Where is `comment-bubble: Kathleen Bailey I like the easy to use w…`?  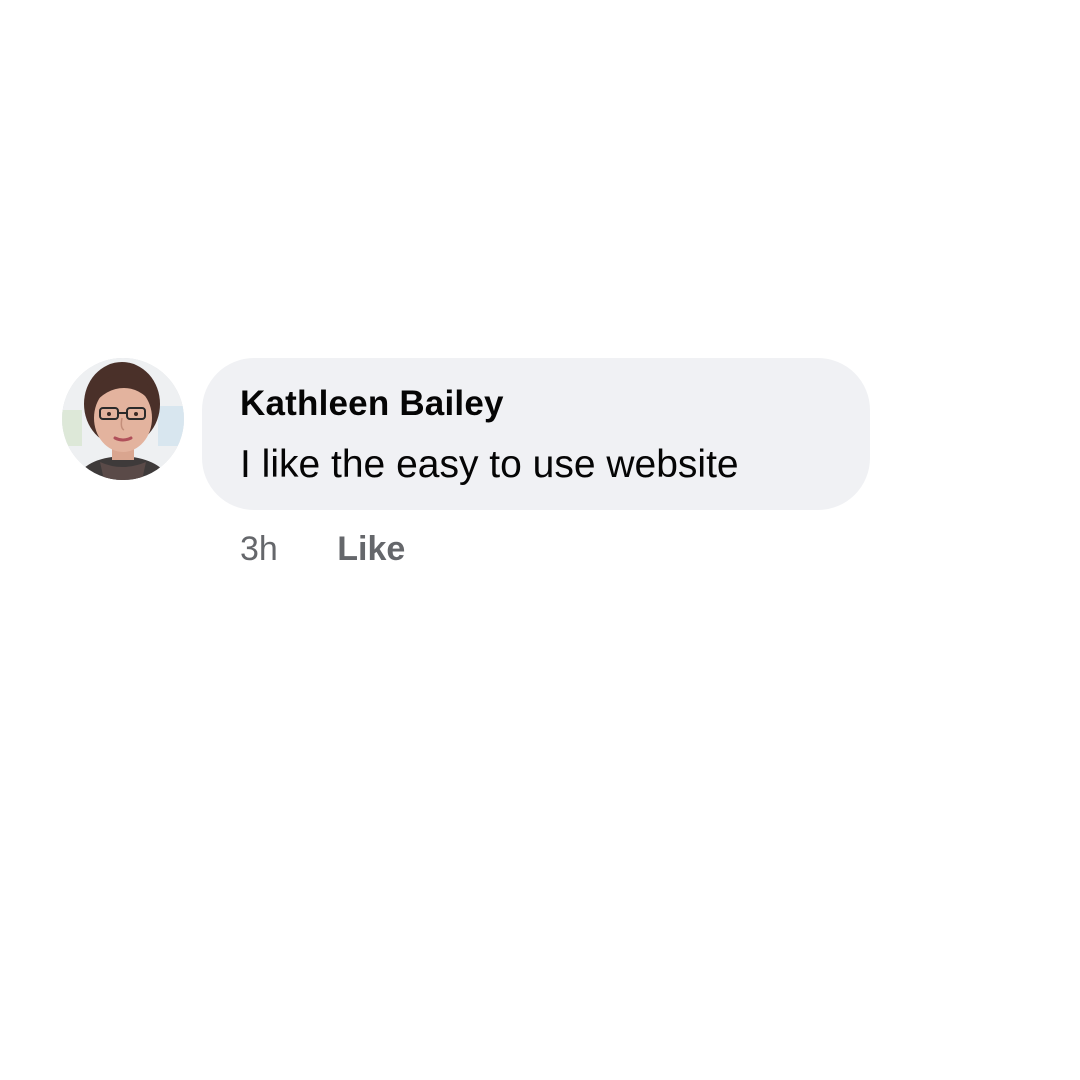
comment-bubble: Kathleen Bailey I like the easy to use w… is located at coordinates (536, 434).